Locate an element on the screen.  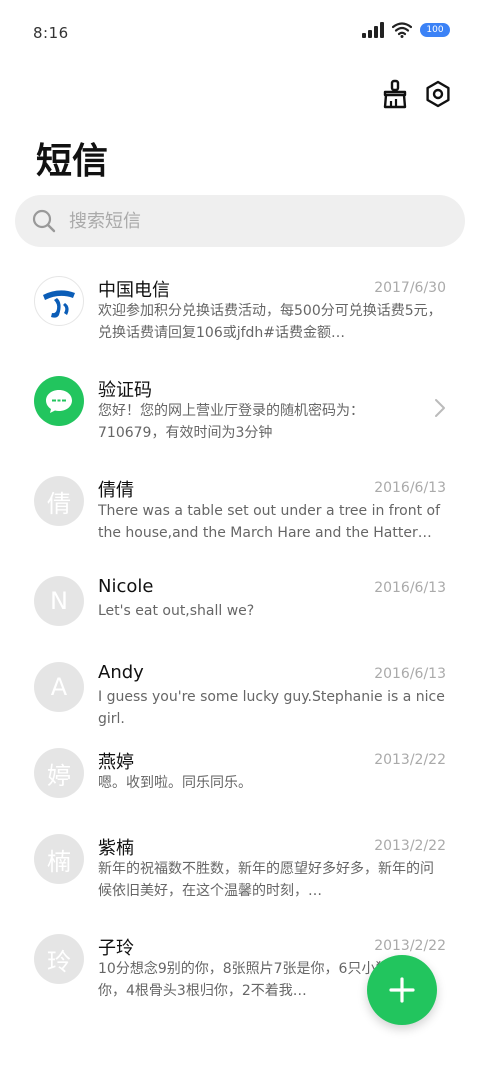
search-bar is located at coordinates (240, 221).